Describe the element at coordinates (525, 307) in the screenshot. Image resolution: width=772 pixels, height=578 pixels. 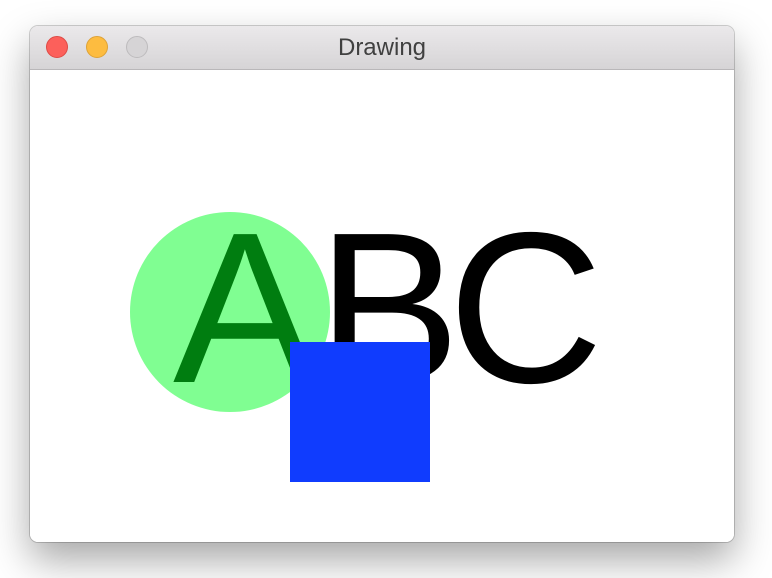
I see `letter-c: C` at that location.